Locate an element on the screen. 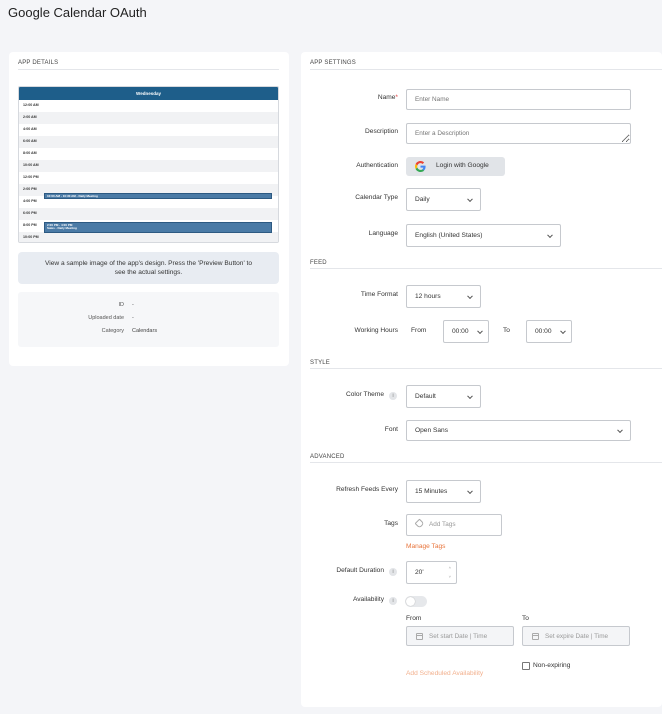 This screenshot has width=662, height=714. font-select: Open Sans is located at coordinates (518, 430).